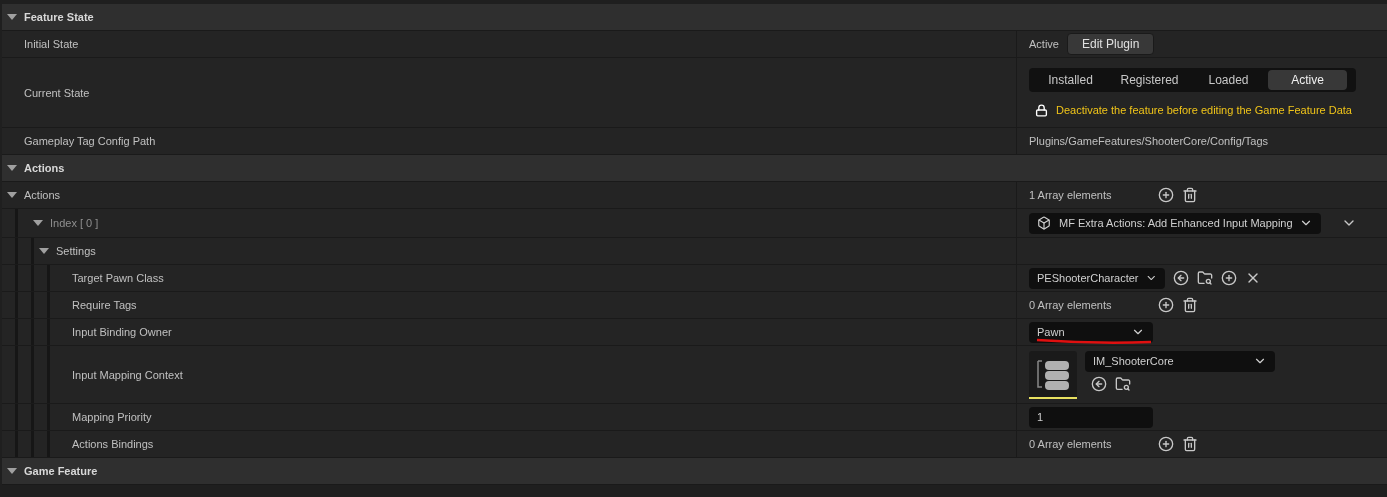 This screenshot has height=497, width=1387. Describe the element at coordinates (1053, 374) in the screenshot. I see `gamepad-thumbnail-icon` at that location.